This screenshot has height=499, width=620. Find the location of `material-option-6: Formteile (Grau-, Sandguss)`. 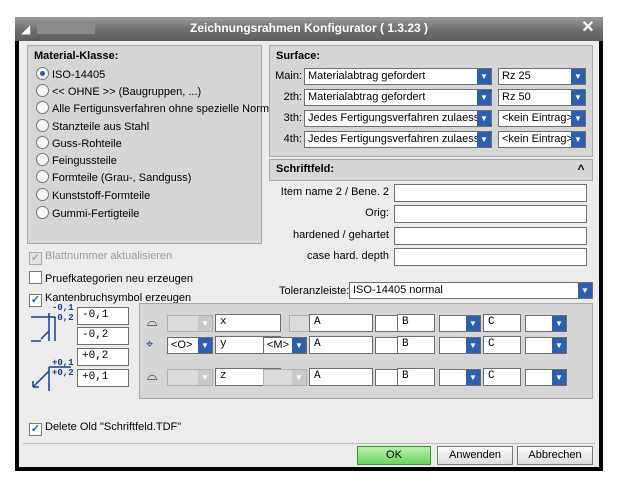

material-option-6: Formteile (Grau-, Sandguss) is located at coordinates (113, 178).